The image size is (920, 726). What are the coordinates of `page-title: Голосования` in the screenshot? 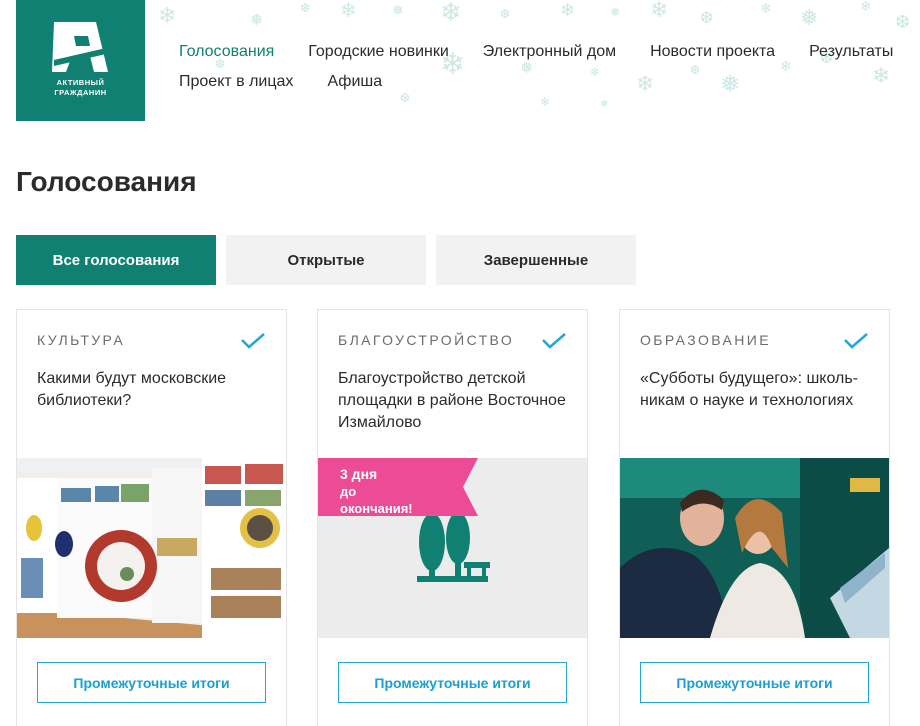 It's located at (106, 181).